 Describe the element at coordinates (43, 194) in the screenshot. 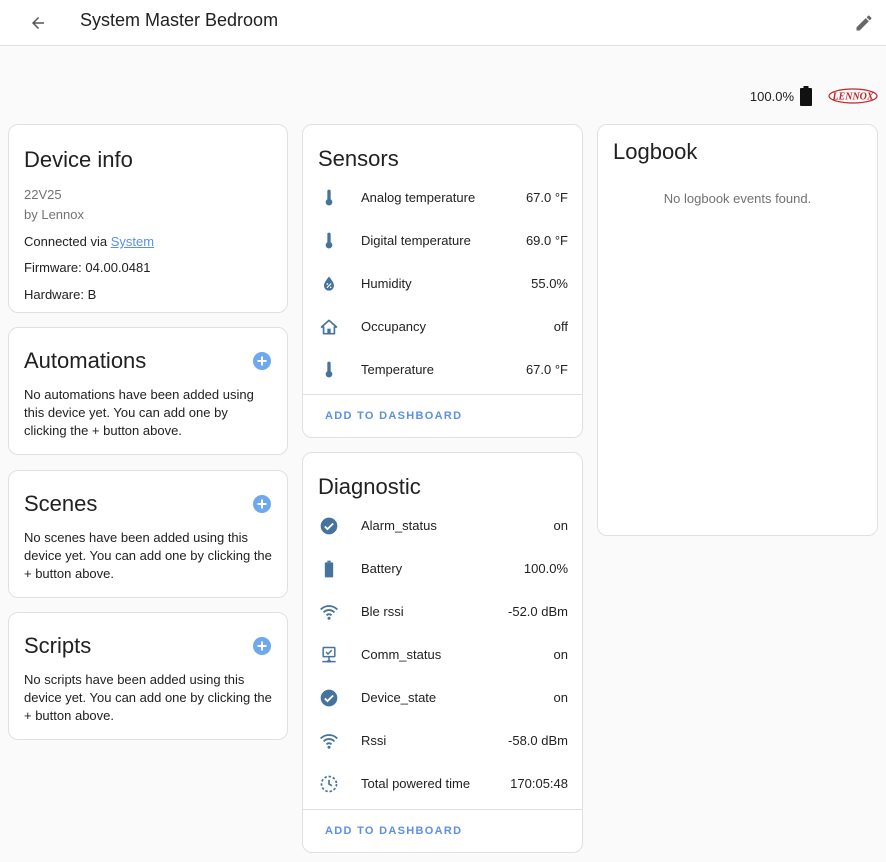

I see `device-model: 22V25` at that location.